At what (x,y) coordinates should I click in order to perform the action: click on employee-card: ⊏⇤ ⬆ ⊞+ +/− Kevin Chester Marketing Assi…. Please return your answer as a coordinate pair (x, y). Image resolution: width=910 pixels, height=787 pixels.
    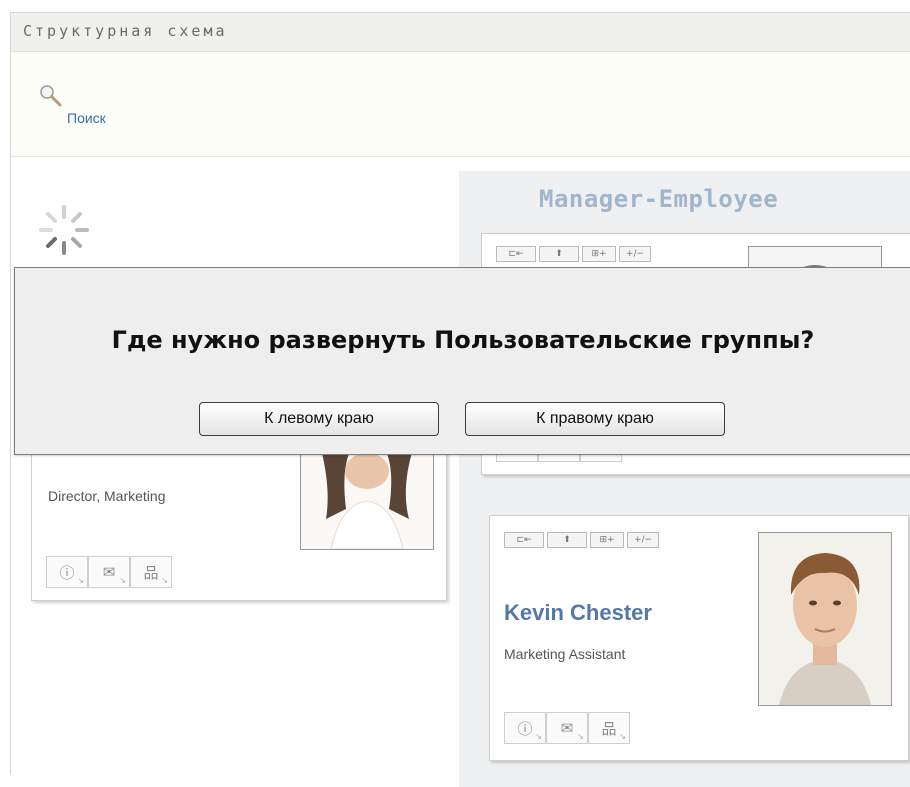
    Looking at the image, I should click on (699, 638).